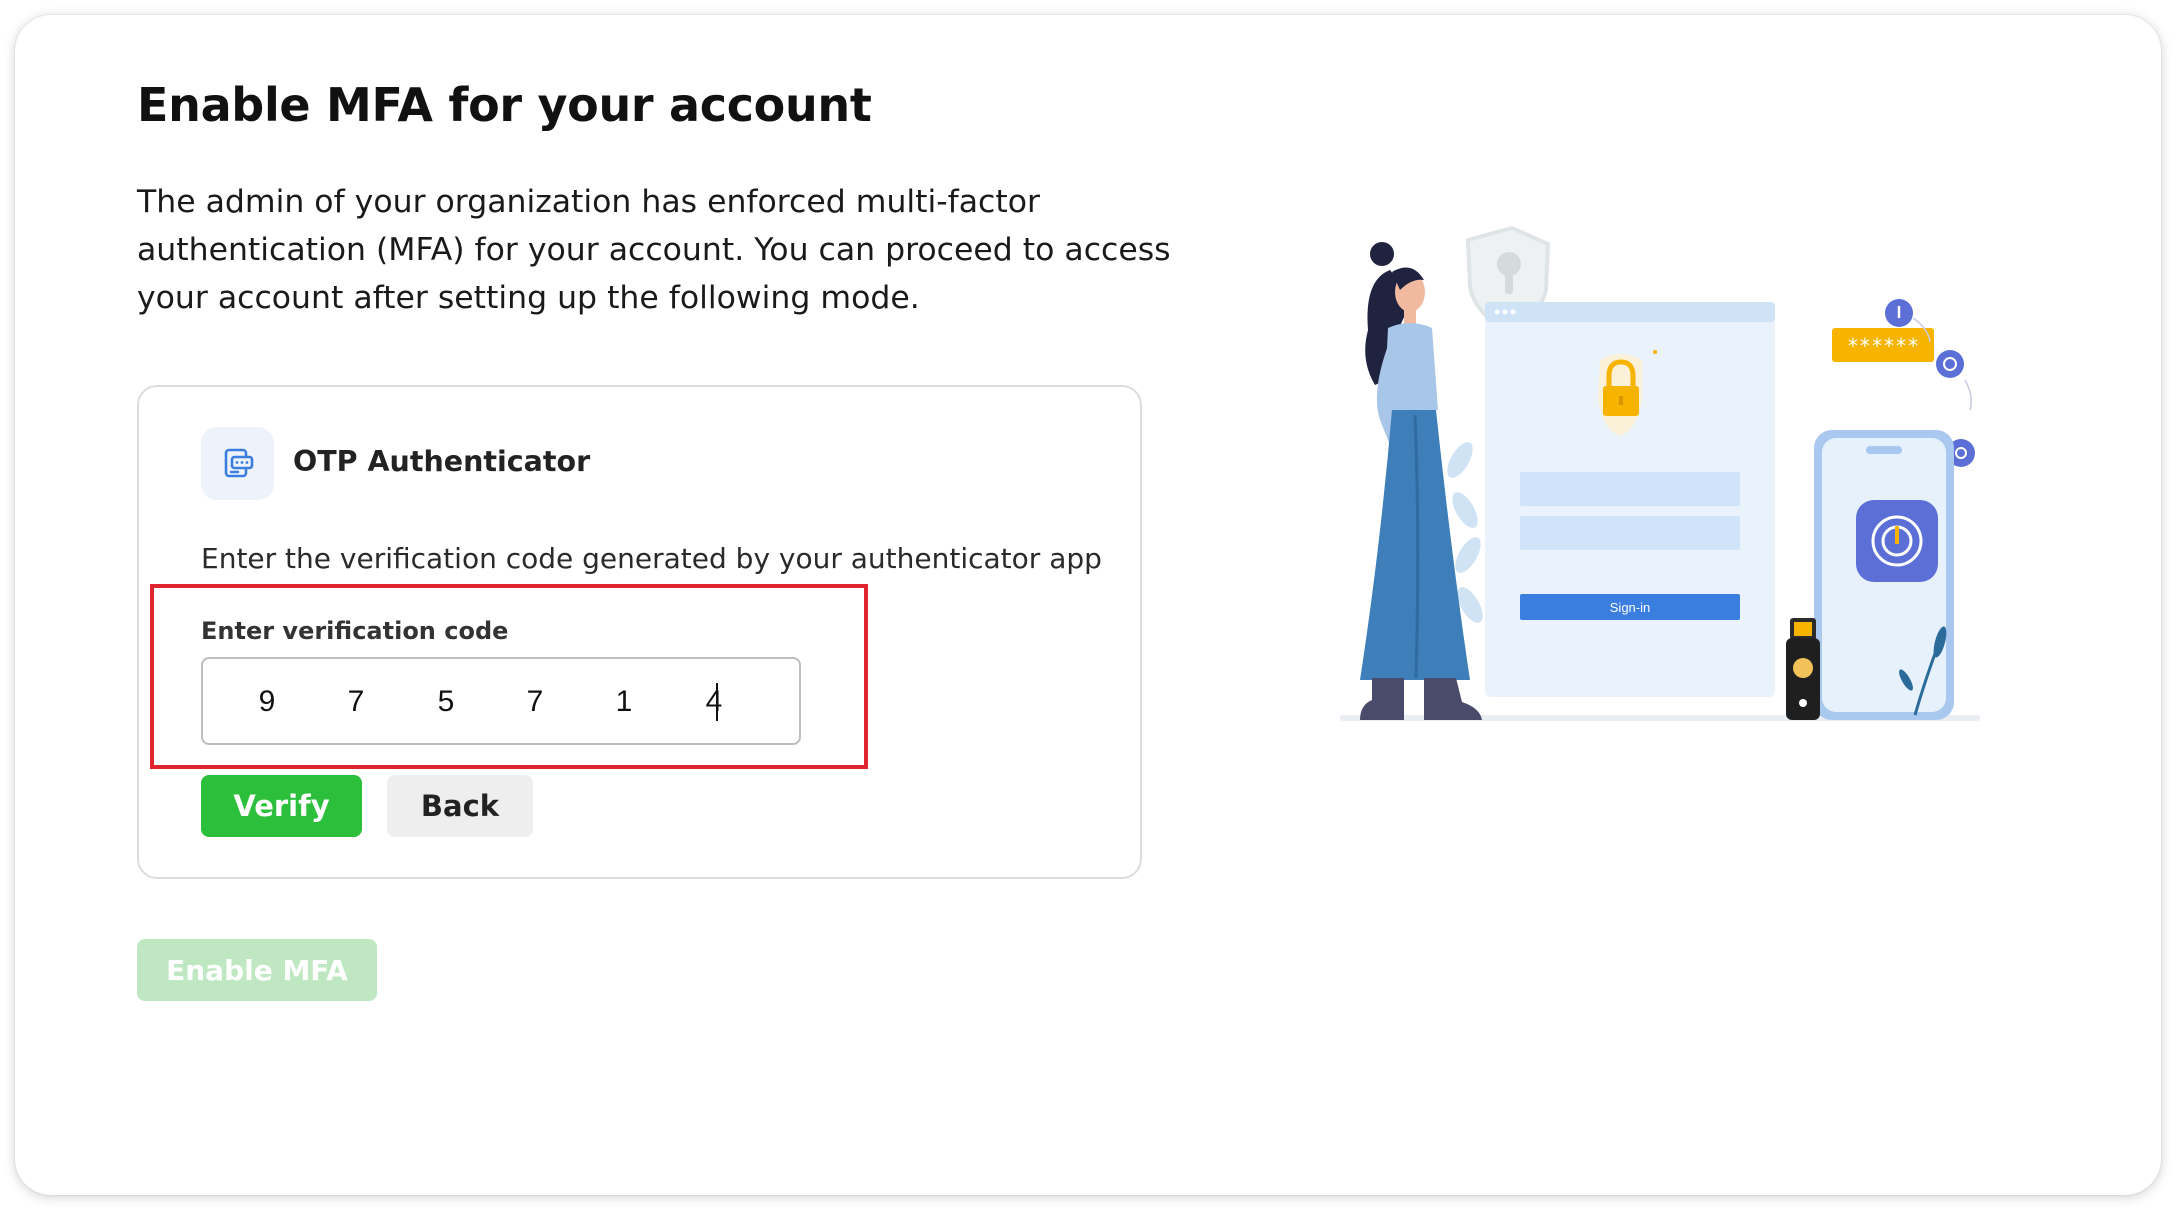 This screenshot has width=2182, height=1216. I want to click on password-badge: ******, so click(1883, 345).